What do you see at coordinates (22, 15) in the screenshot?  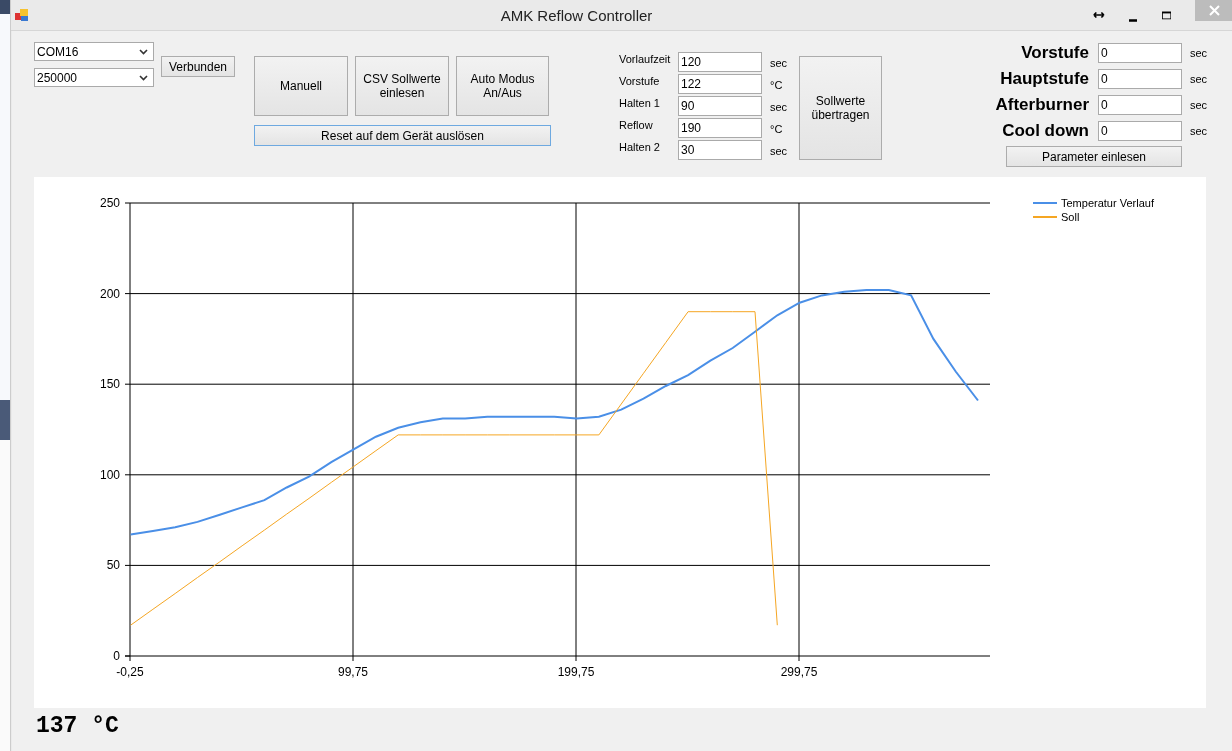 I see `app-icon` at bounding box center [22, 15].